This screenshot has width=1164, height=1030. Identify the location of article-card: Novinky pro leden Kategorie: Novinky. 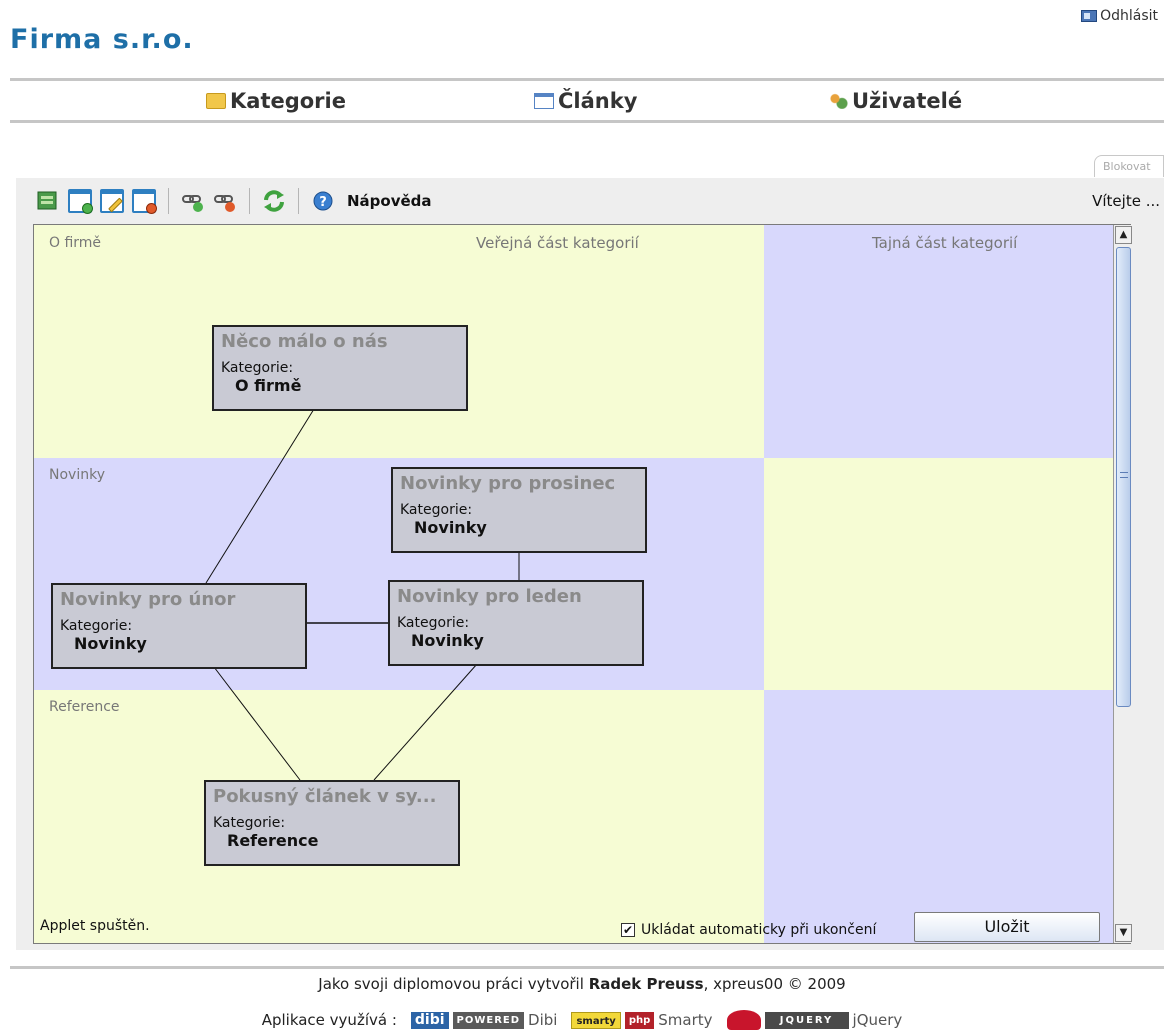
(516, 623).